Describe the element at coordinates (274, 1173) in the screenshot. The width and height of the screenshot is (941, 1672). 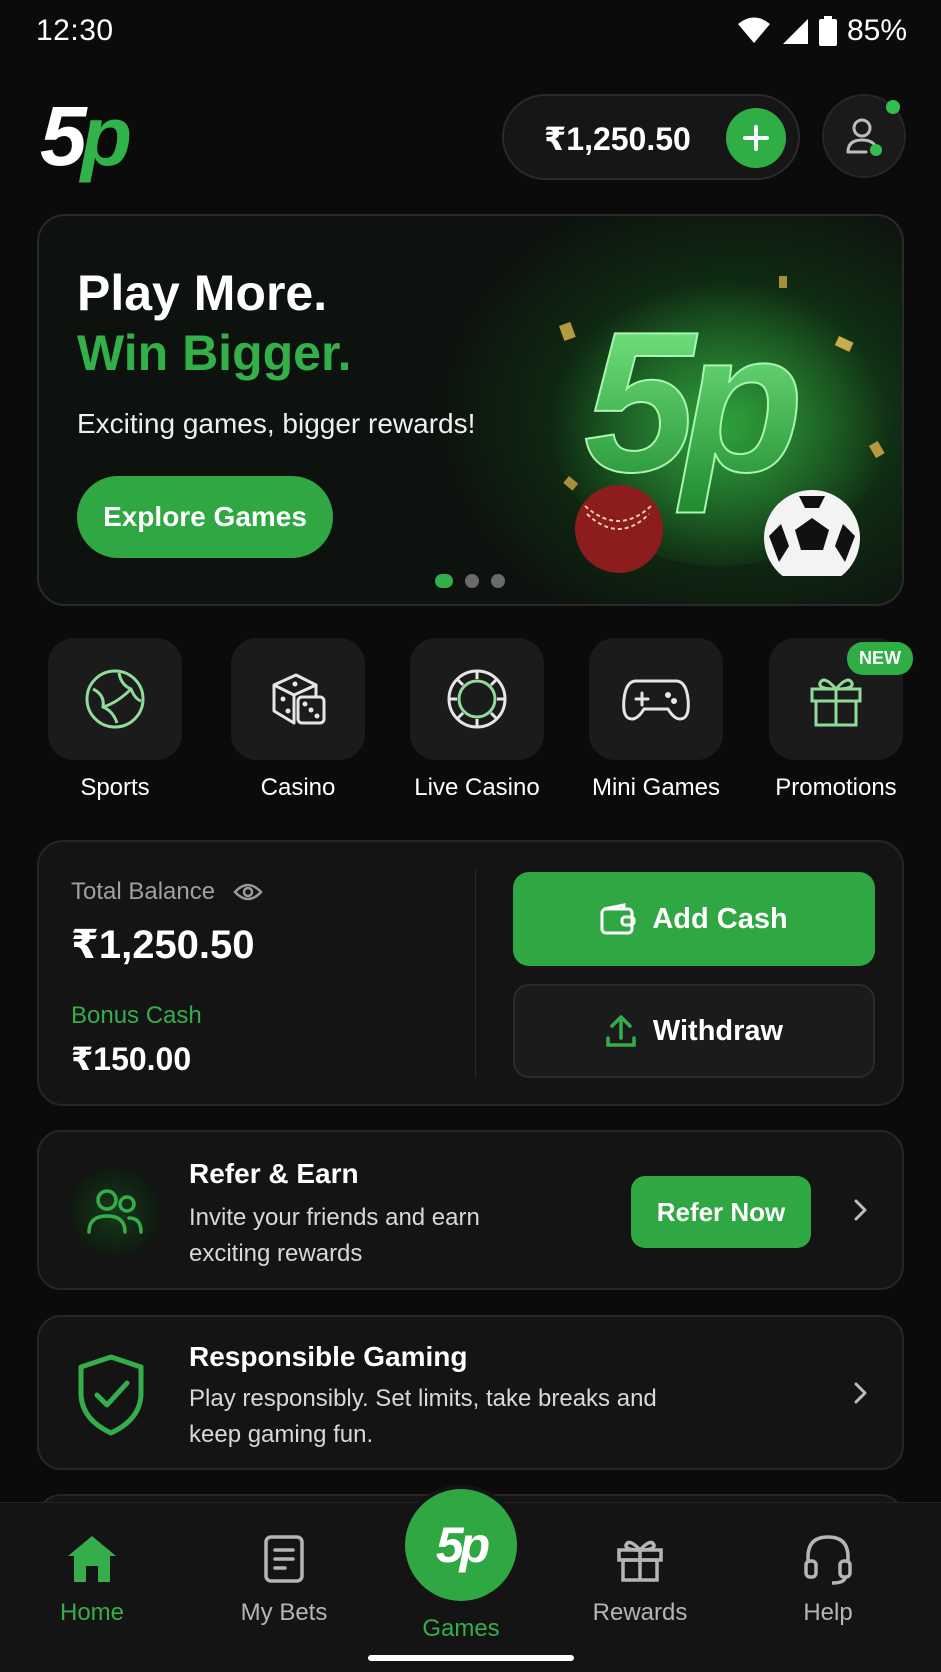
I see `refer-title: Refer & Earn` at that location.